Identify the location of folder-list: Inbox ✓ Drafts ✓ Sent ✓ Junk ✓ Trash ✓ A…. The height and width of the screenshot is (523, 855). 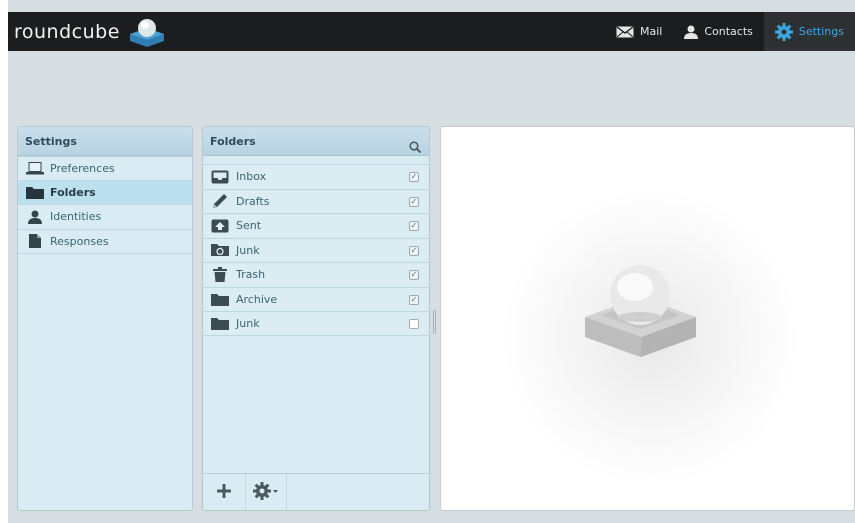
(316, 250).